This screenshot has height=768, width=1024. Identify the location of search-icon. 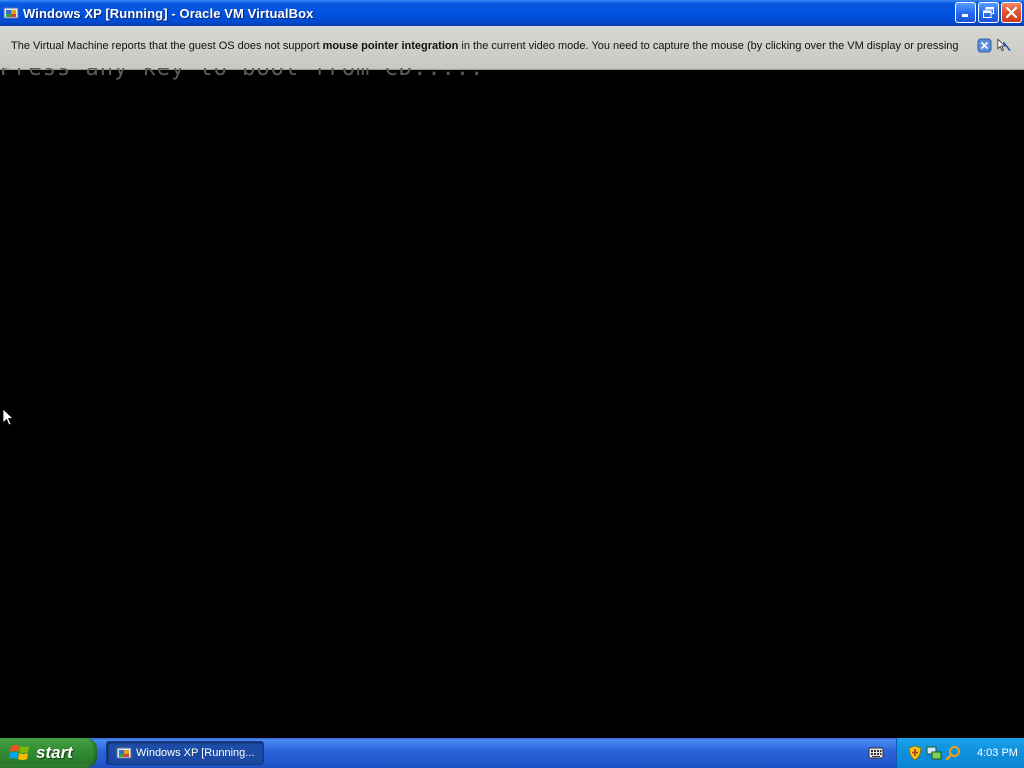
(953, 753).